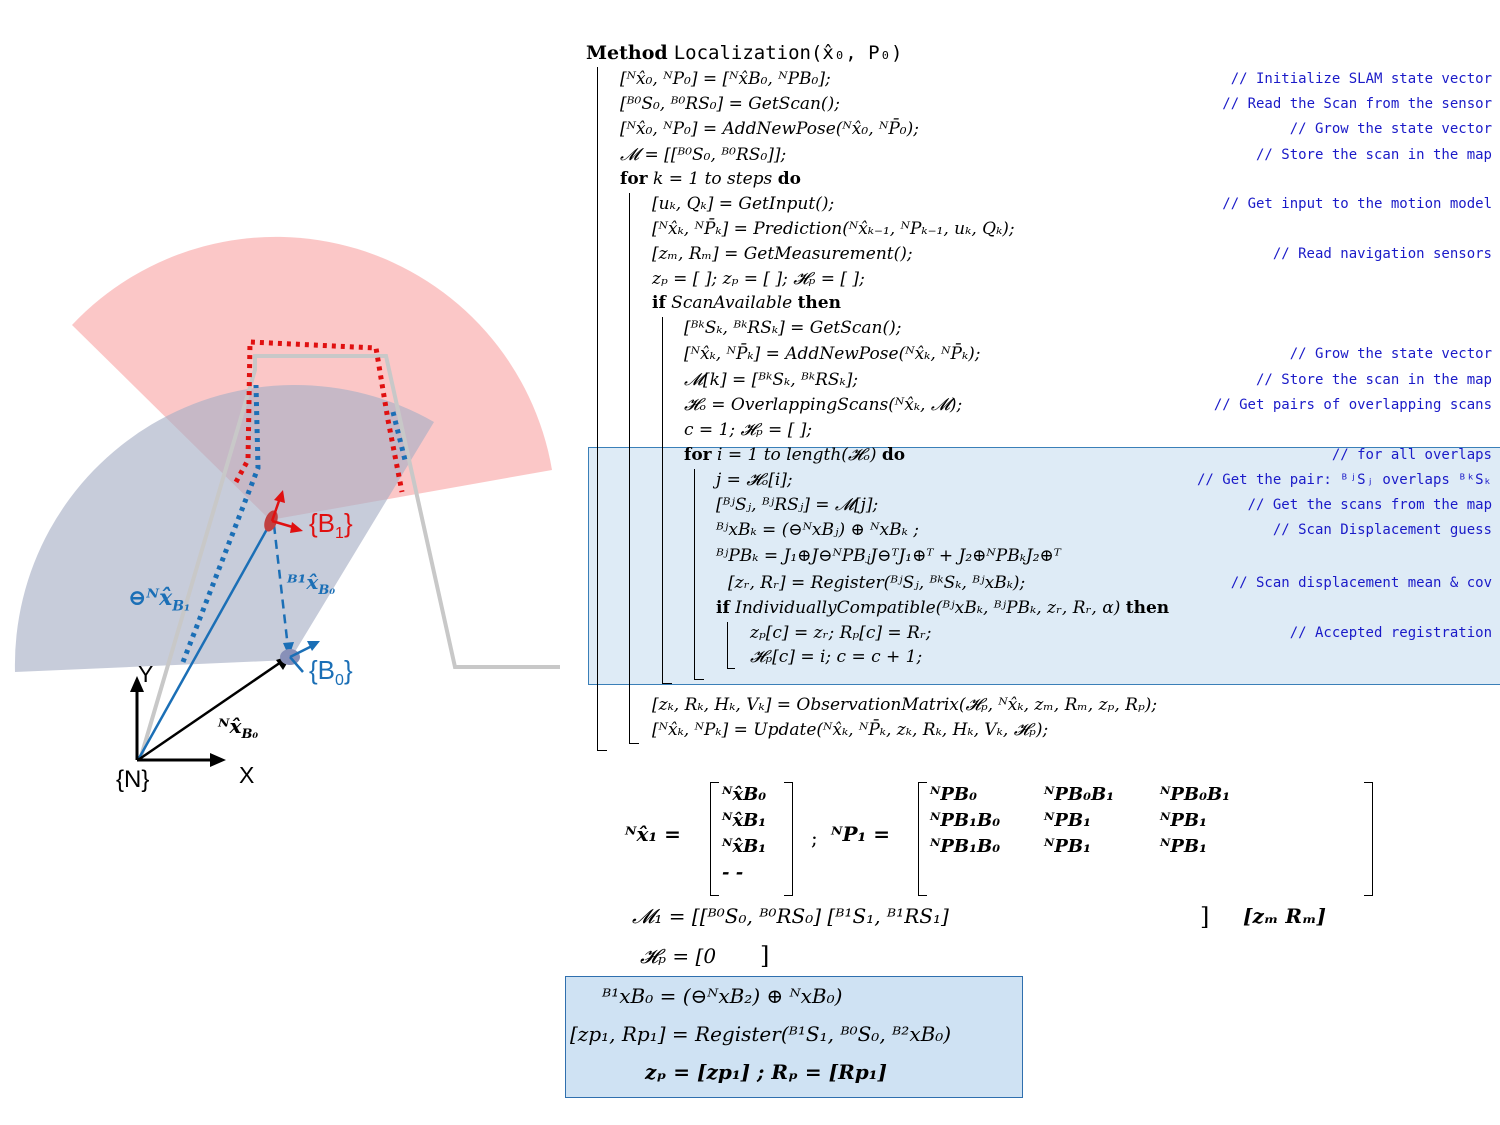 Image resolution: width=1500 pixels, height=1125 pixels. I want to click on algorithm-line: [ᴮᵏSₖ, ᴮᵏRSₖ] = GetScan();, so click(792, 328).